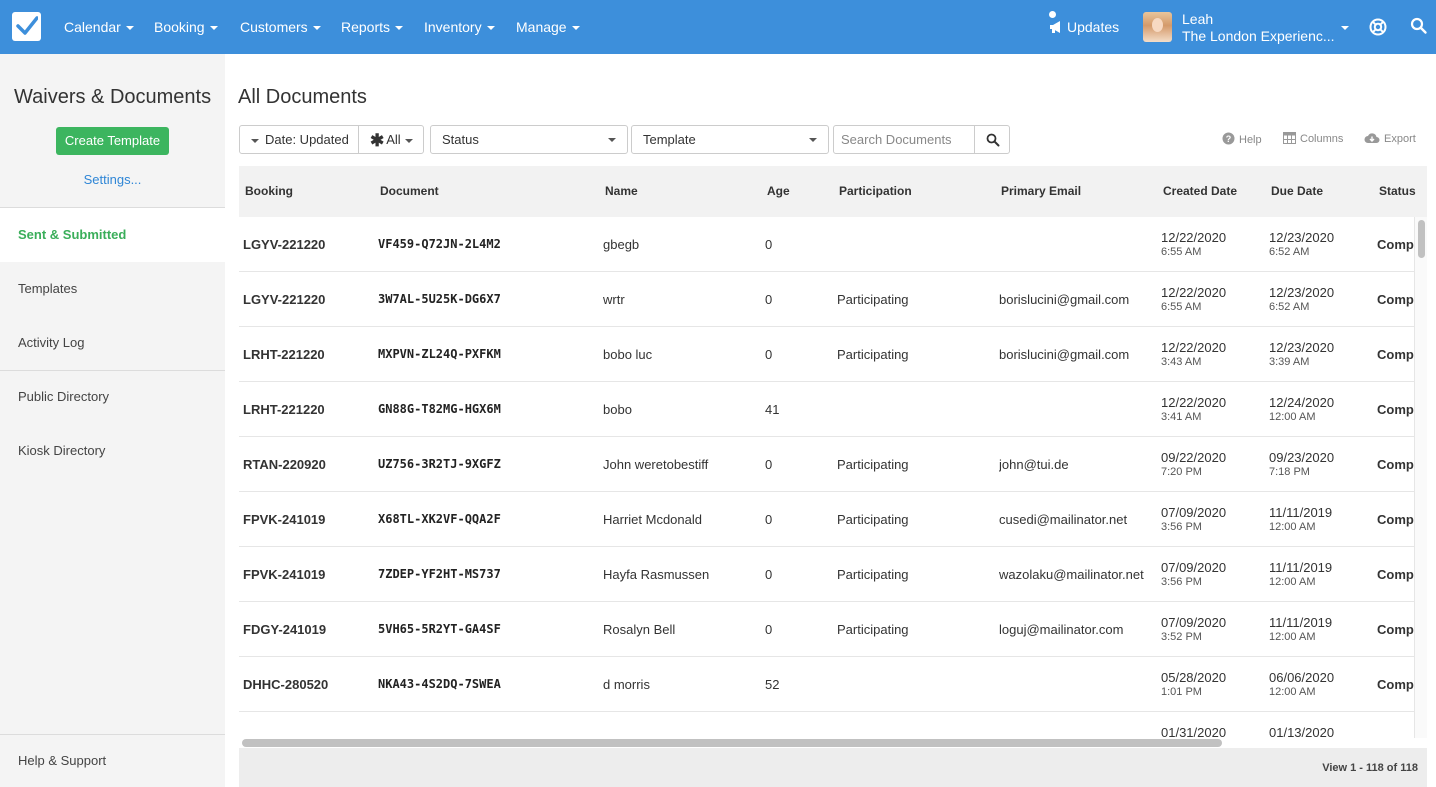  What do you see at coordinates (299, 139) in the screenshot?
I see `date-filter-dropdown: Date: Updated` at bounding box center [299, 139].